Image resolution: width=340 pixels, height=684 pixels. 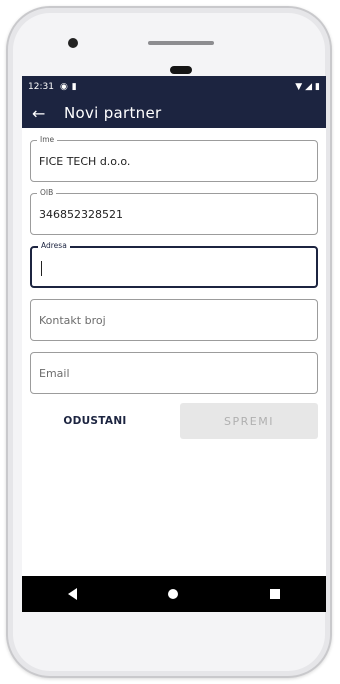 What do you see at coordinates (181, 43) in the screenshot?
I see `earpiece-speaker` at bounding box center [181, 43].